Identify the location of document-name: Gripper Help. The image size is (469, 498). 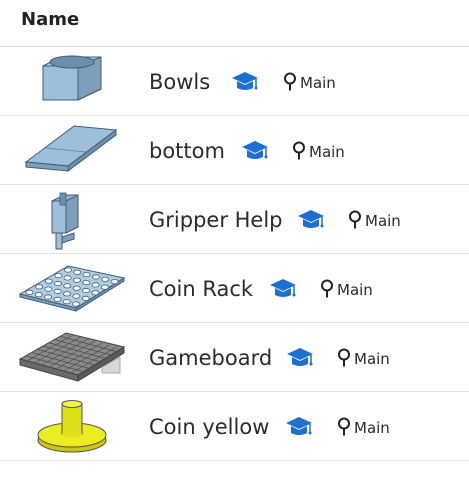
(216, 220).